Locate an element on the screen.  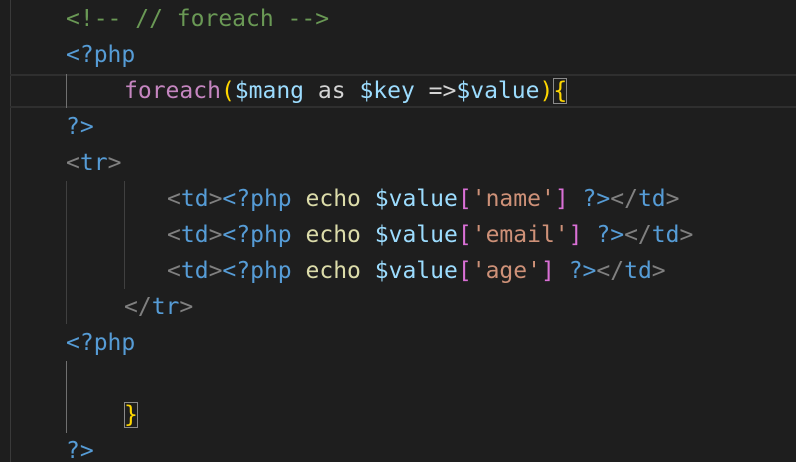
code-token: 'age' is located at coordinates (506, 271).